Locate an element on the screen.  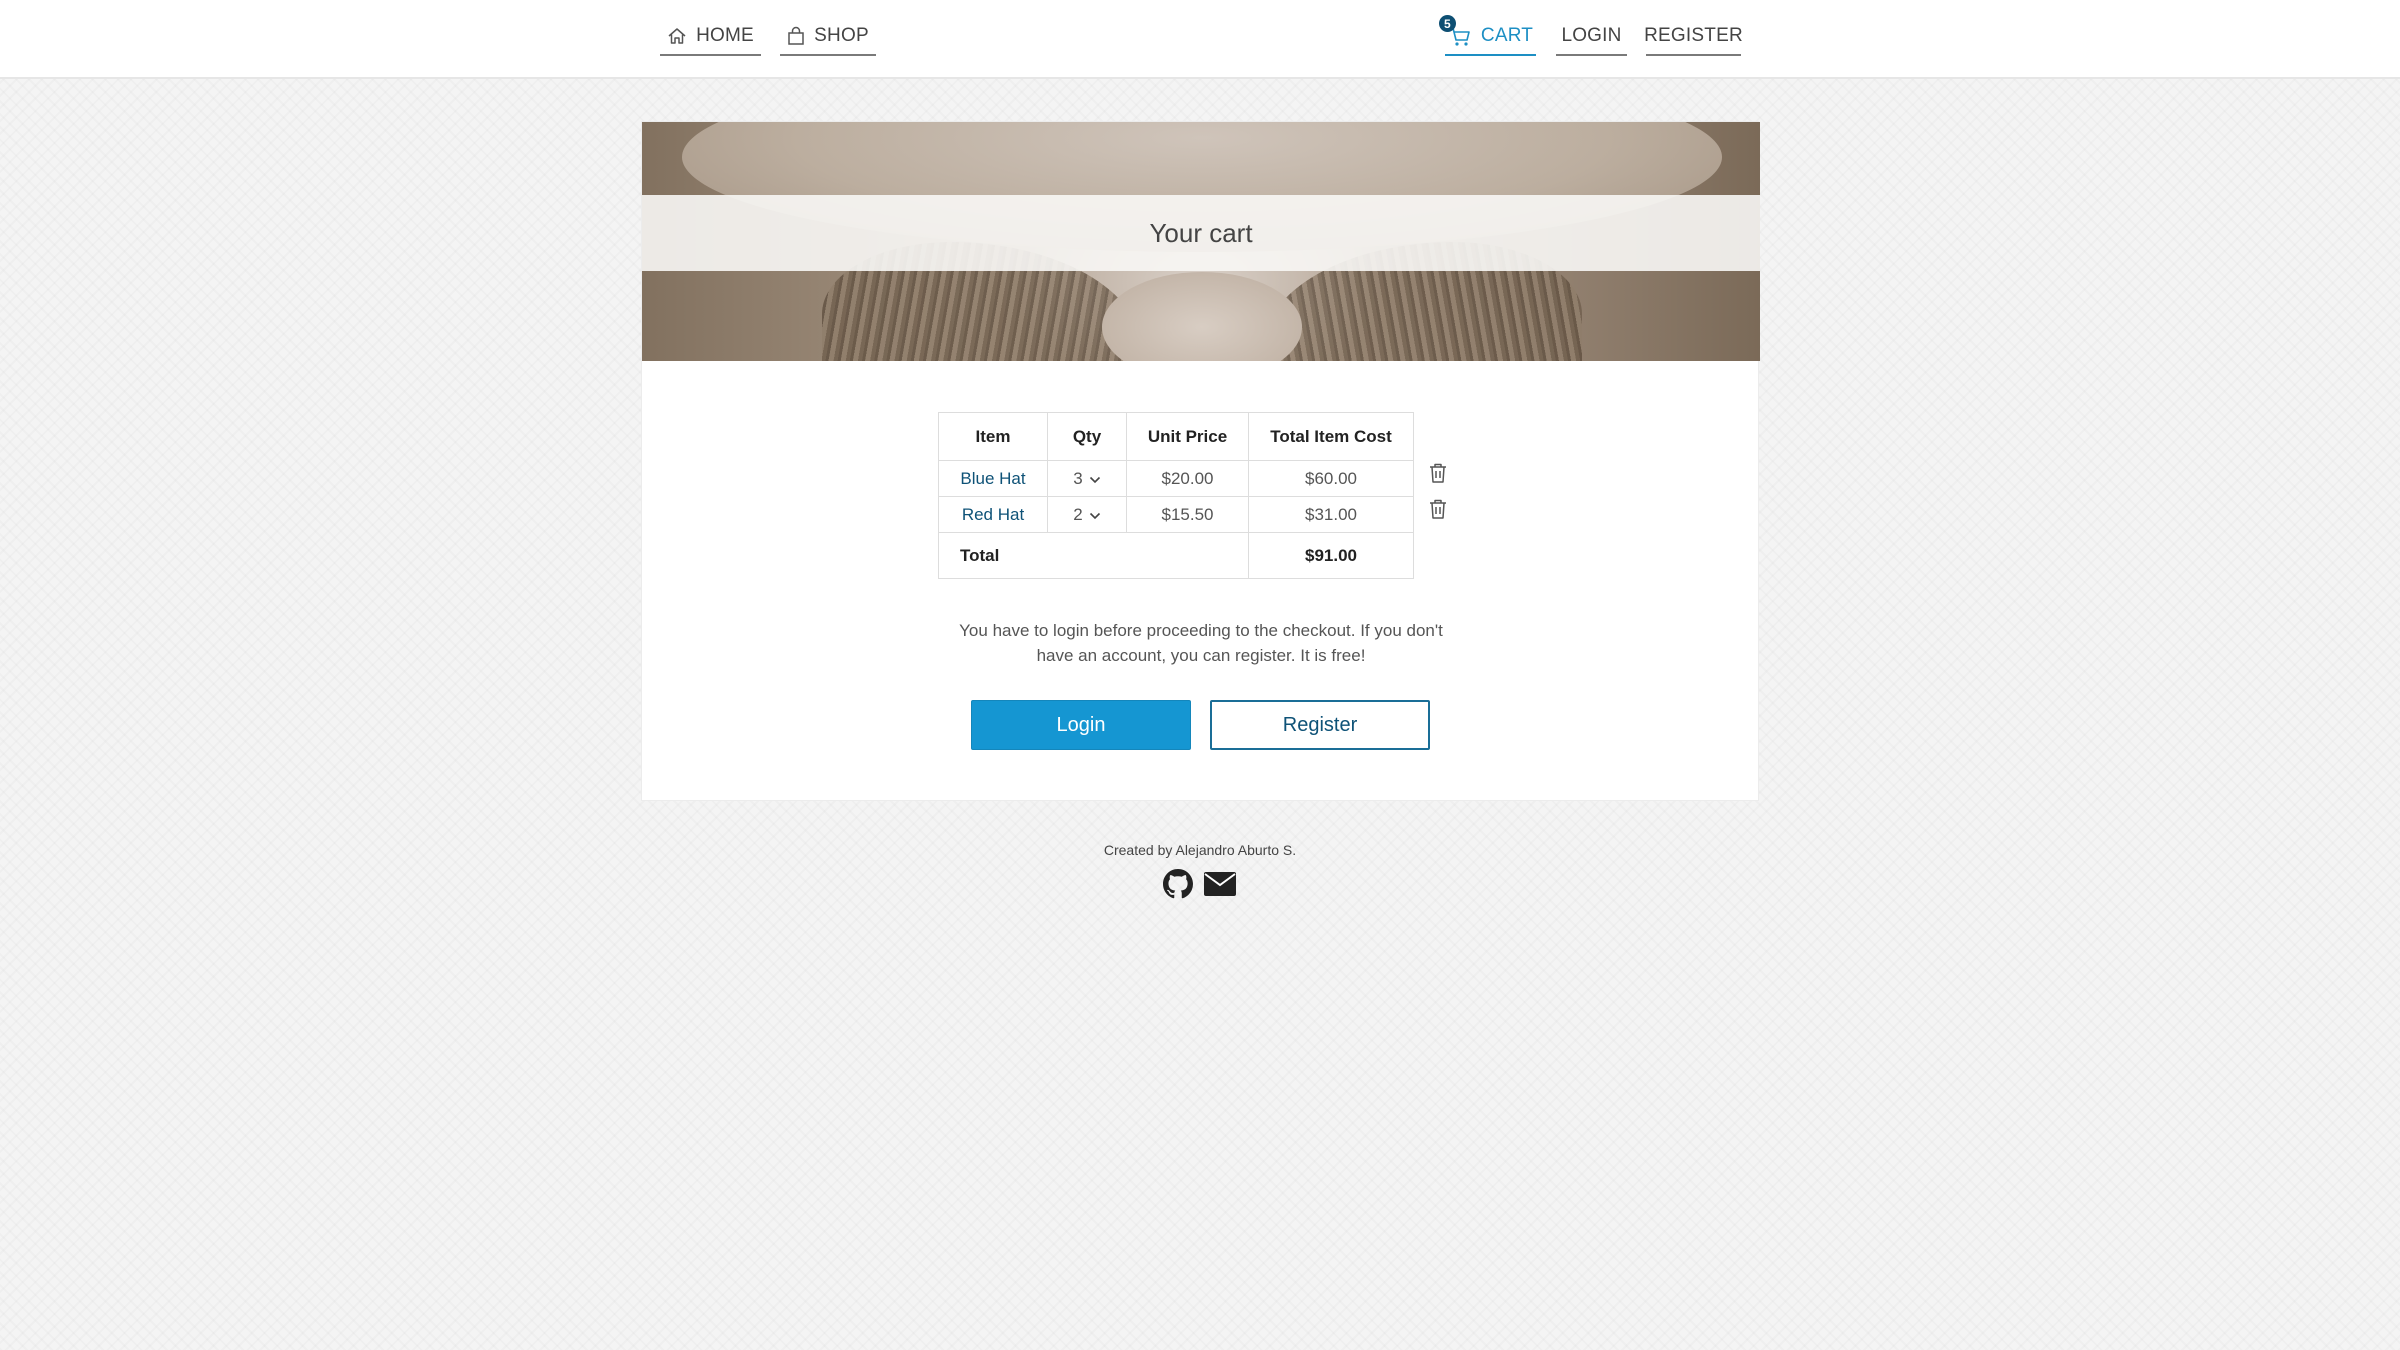
qty-select: 2 is located at coordinates (1086, 515).